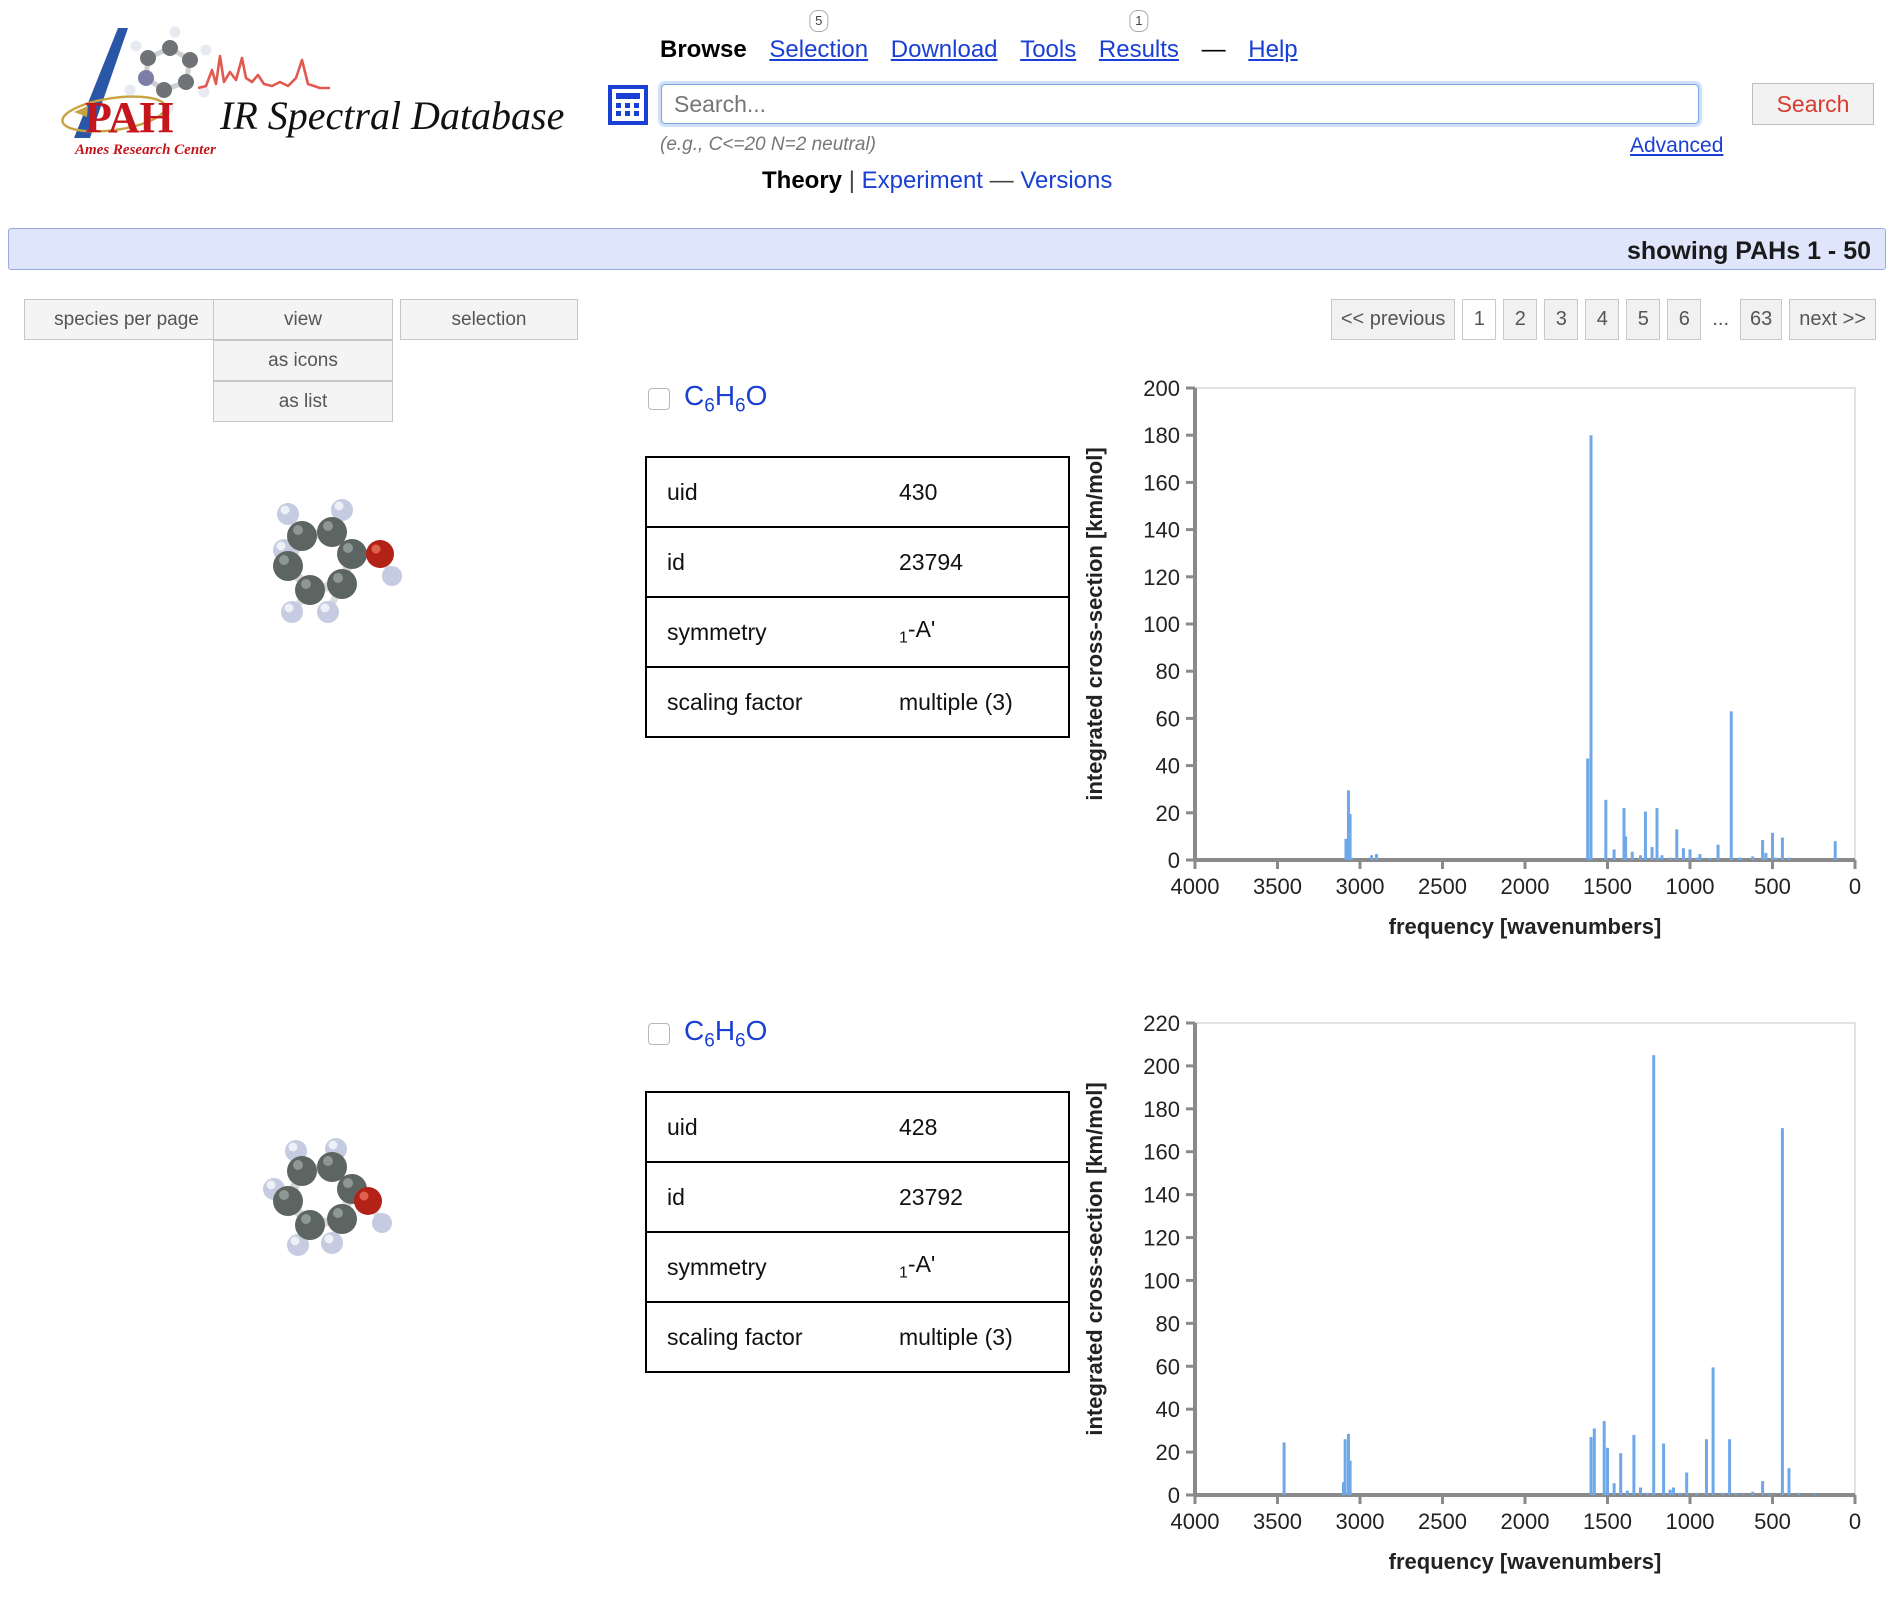 This screenshot has width=1896, height=1606. What do you see at coordinates (1161, 1066) in the screenshot?
I see `svg-text: 200` at bounding box center [1161, 1066].